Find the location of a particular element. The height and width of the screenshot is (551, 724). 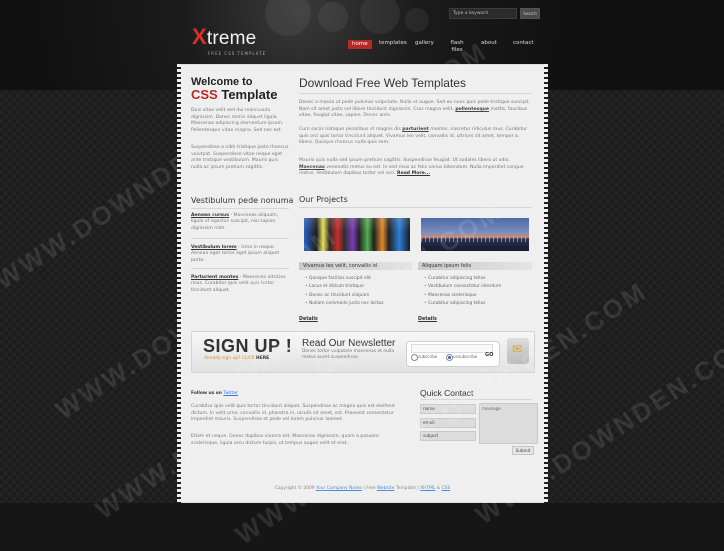

unsubscribe-label: unsubscribe is located at coordinates (465, 356).